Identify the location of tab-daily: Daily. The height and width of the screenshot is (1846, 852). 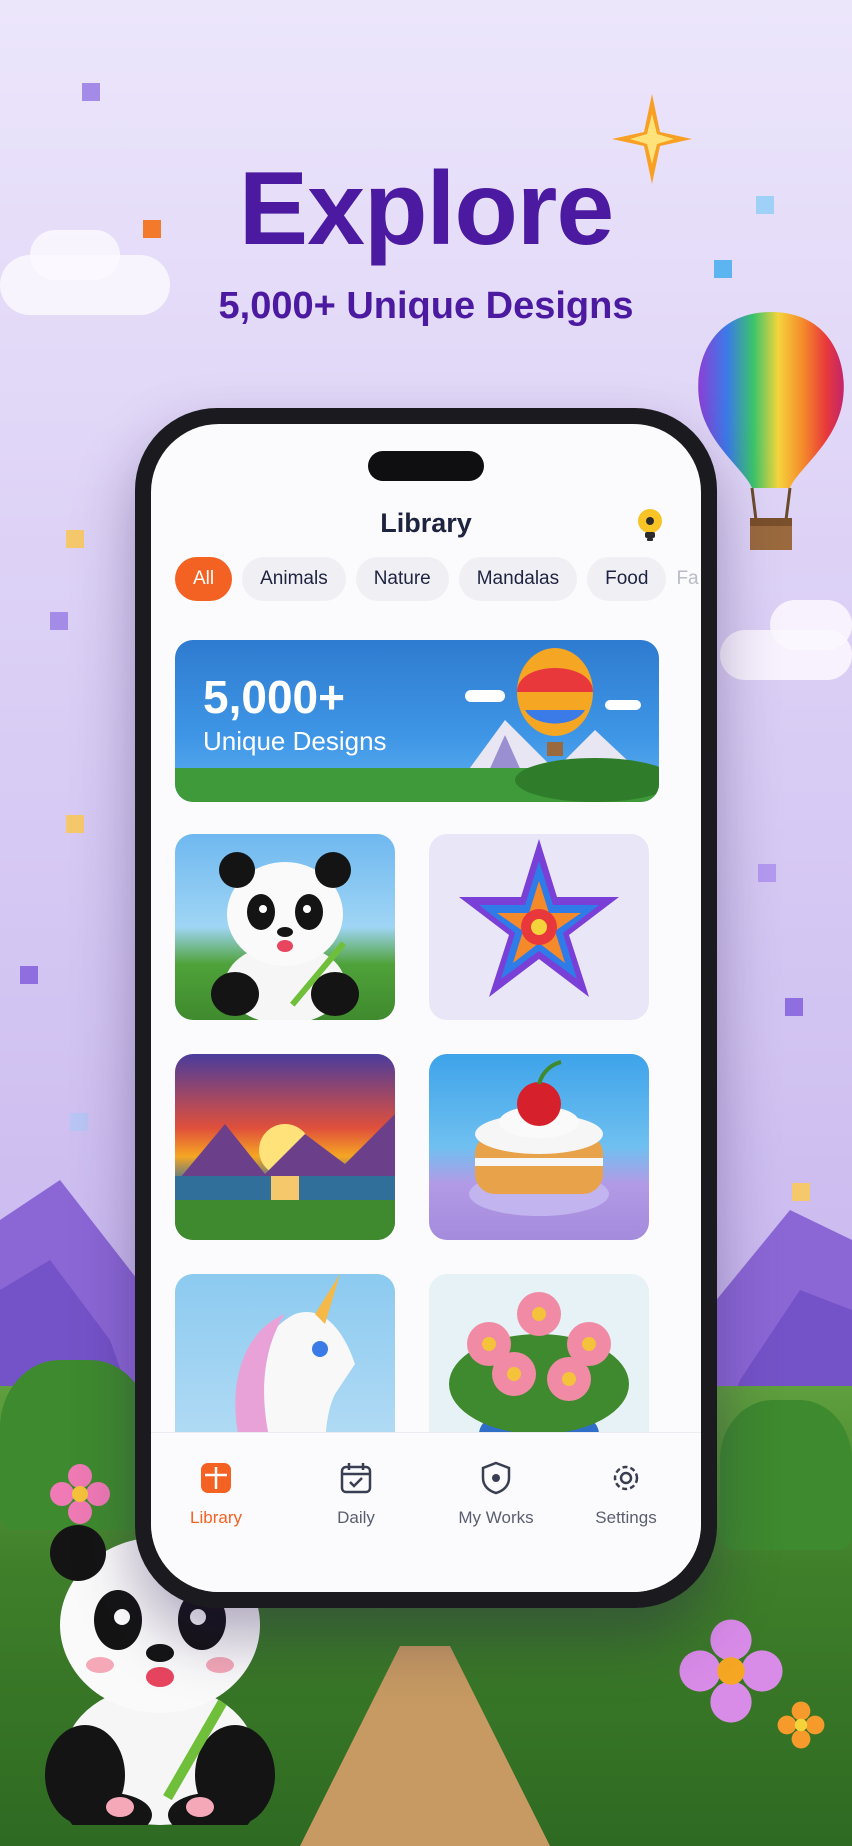
(356, 1494).